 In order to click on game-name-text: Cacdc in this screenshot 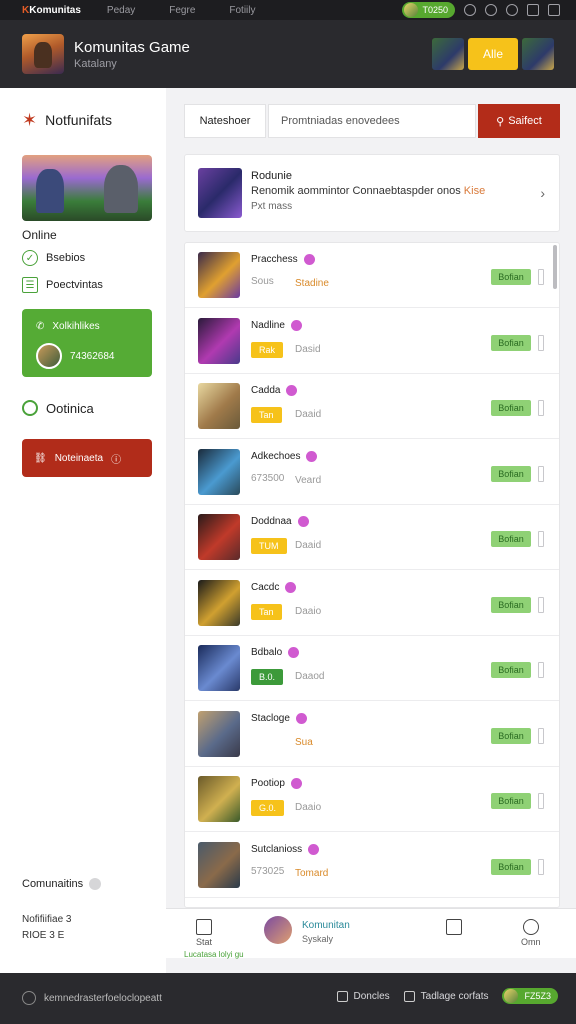, I will do `click(265, 587)`.